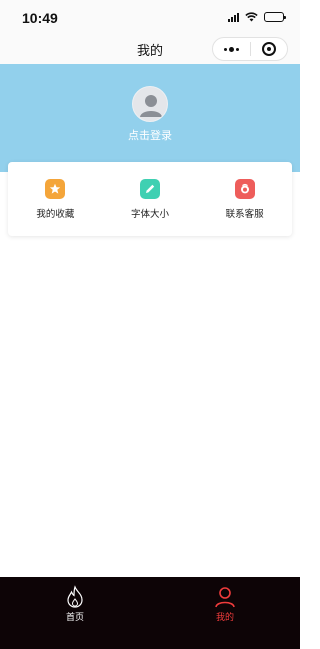 The height and width of the screenshot is (649, 320). What do you see at coordinates (251, 17) in the screenshot?
I see `wifi-icon` at bounding box center [251, 17].